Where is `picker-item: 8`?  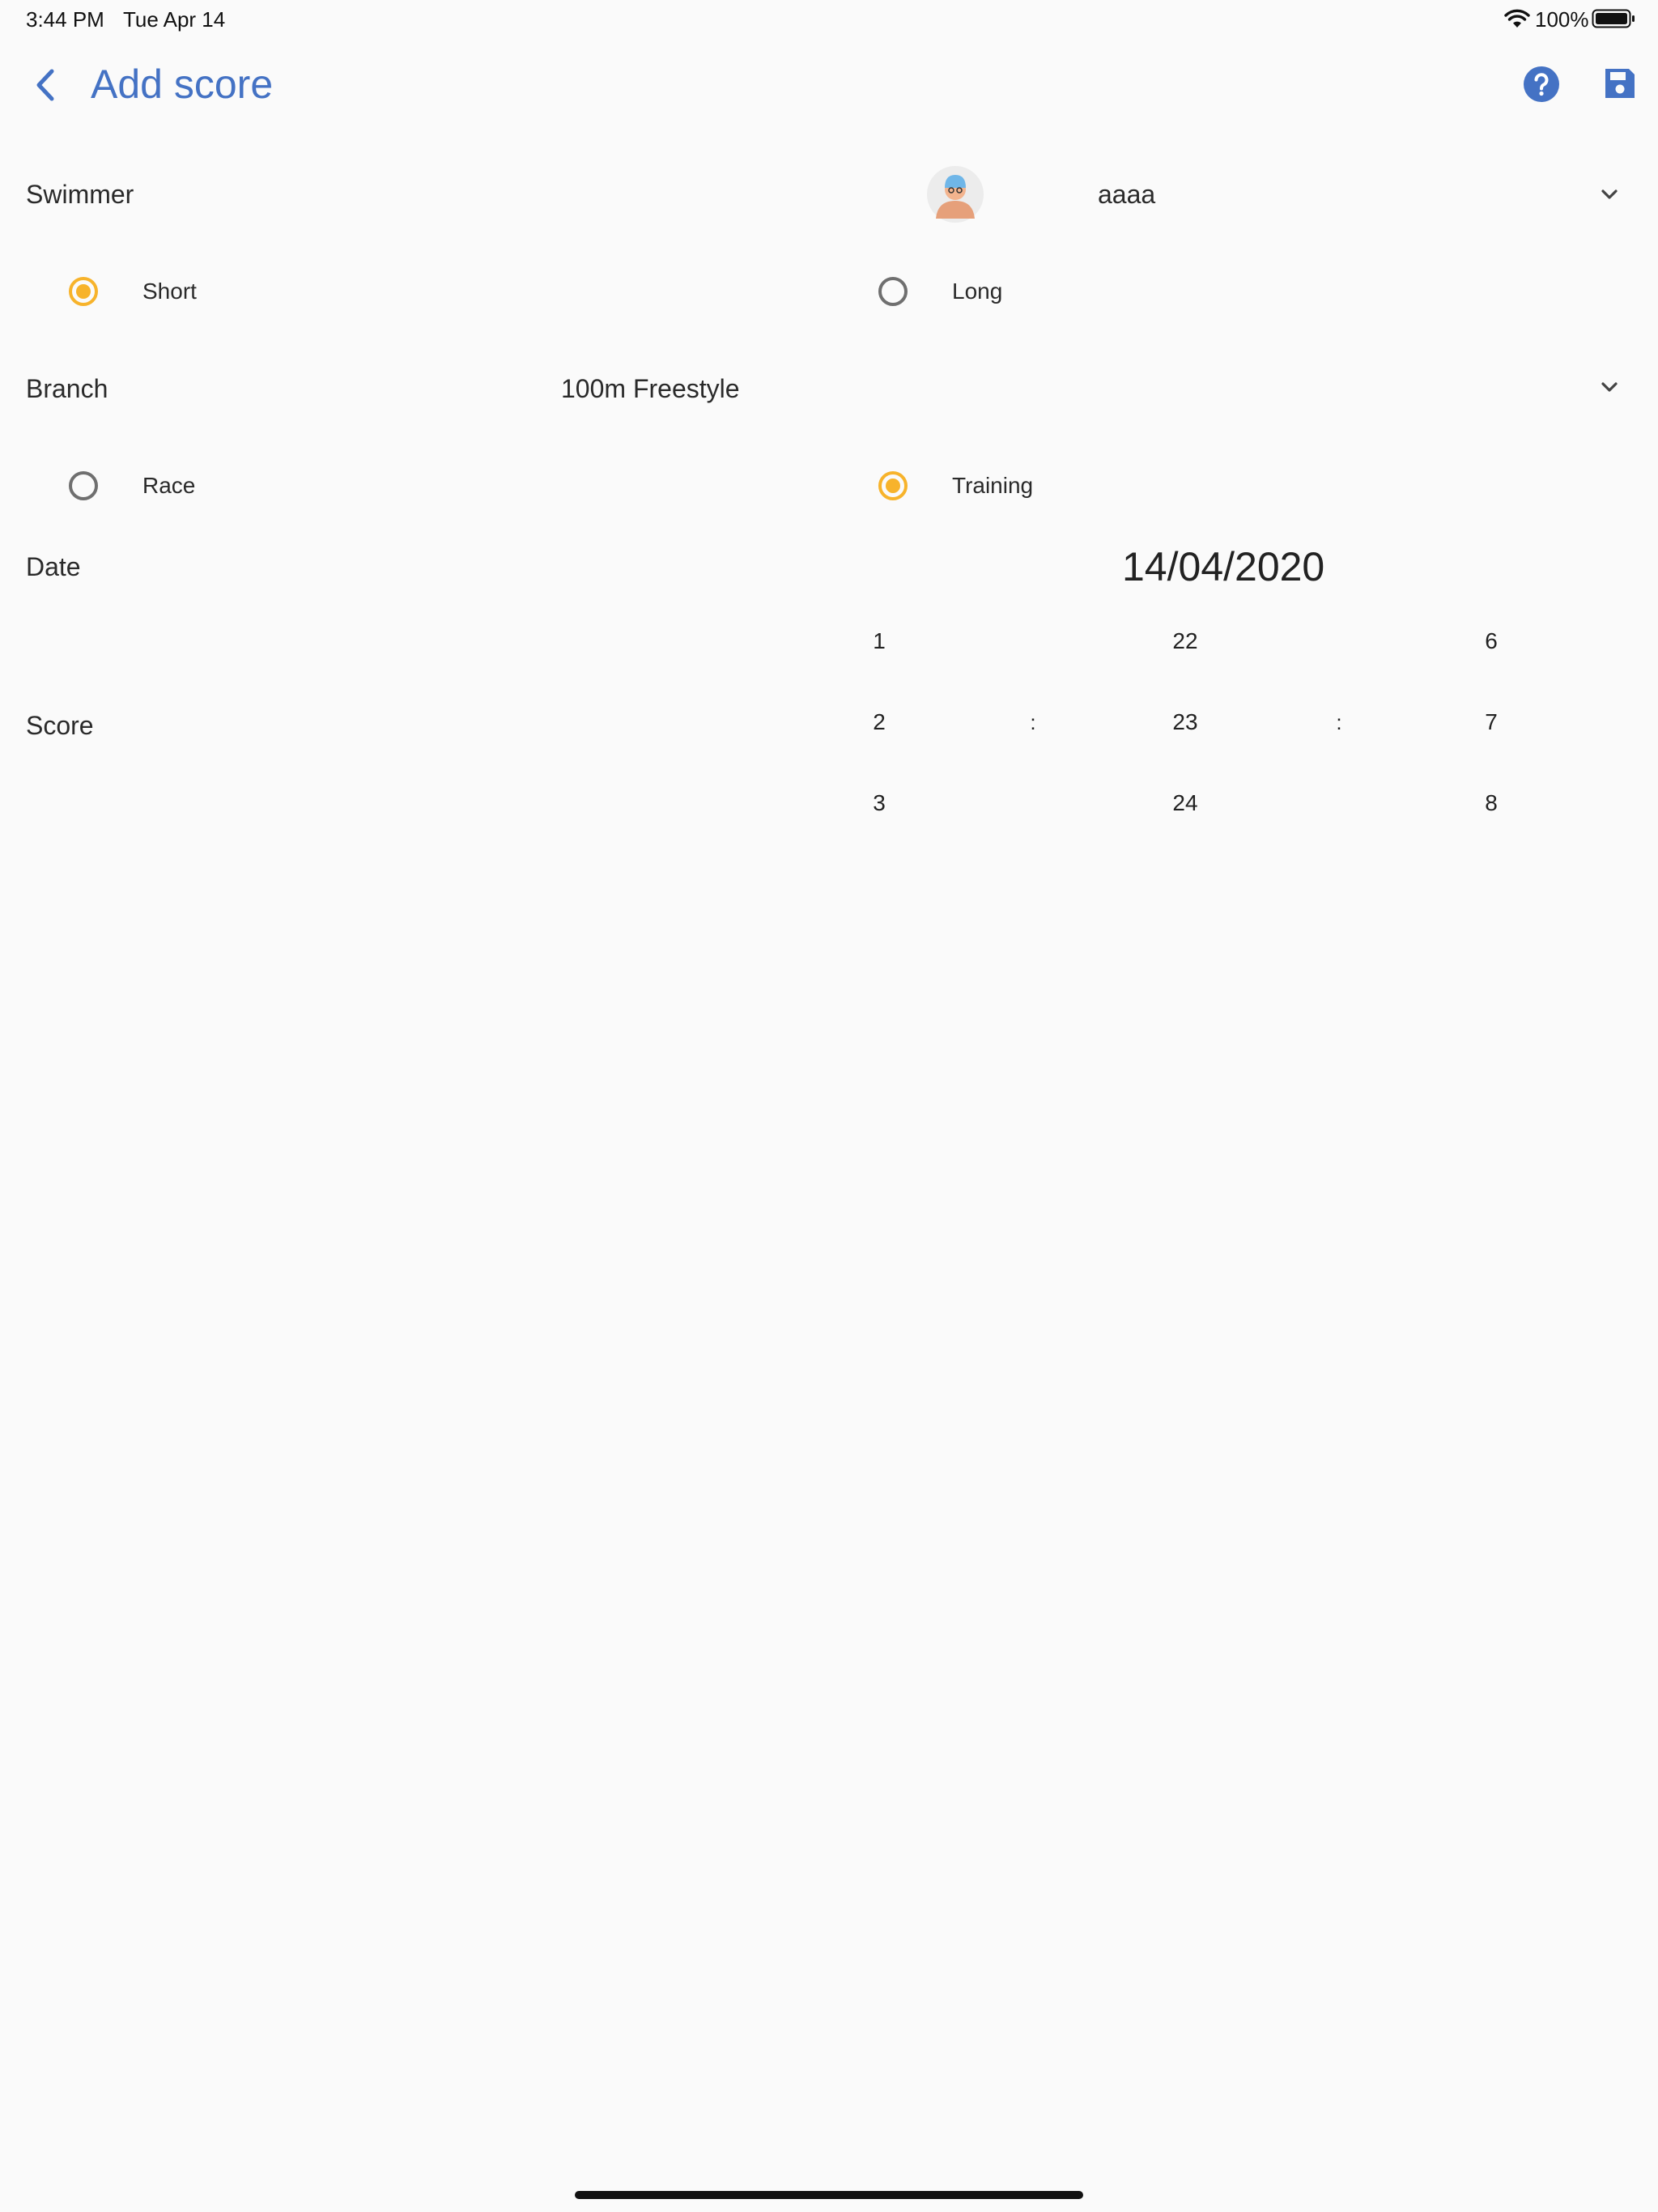 picker-item: 8 is located at coordinates (1491, 803).